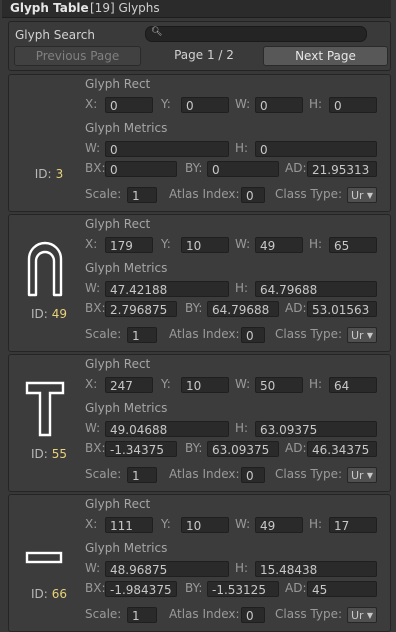 The image size is (396, 632). What do you see at coordinates (243, 169) in the screenshot?
I see `metrics-by-field: 0` at bounding box center [243, 169].